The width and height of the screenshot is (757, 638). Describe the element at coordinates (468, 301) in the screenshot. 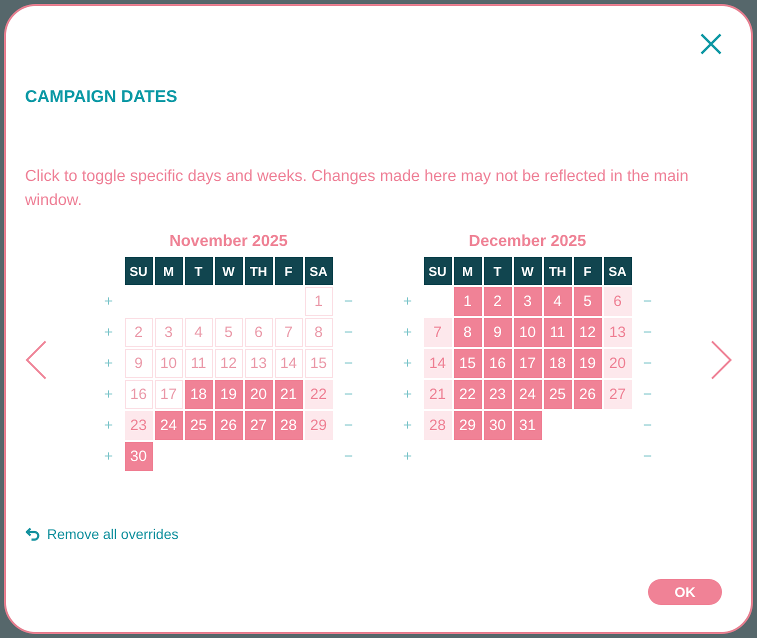

I see `day-cell: 1` at that location.